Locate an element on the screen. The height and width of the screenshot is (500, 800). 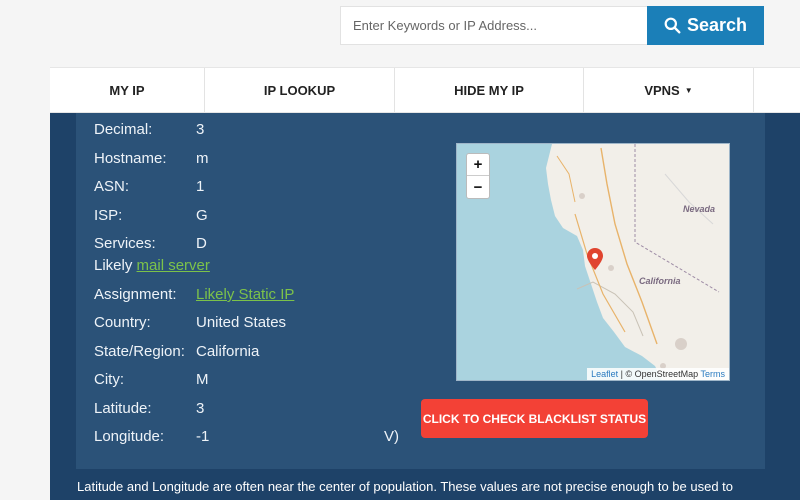
detail-value: United States is located at coordinates (241, 322).